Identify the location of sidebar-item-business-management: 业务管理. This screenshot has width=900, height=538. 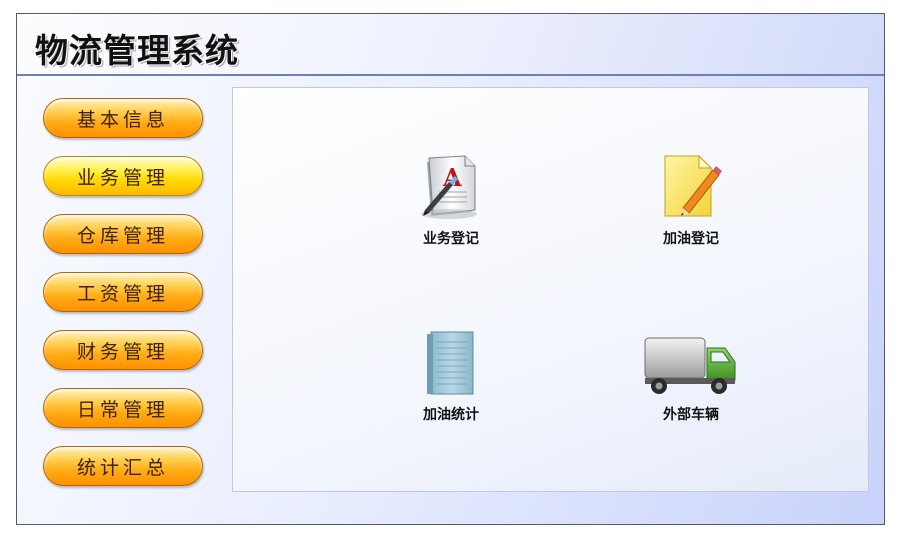
(123, 176).